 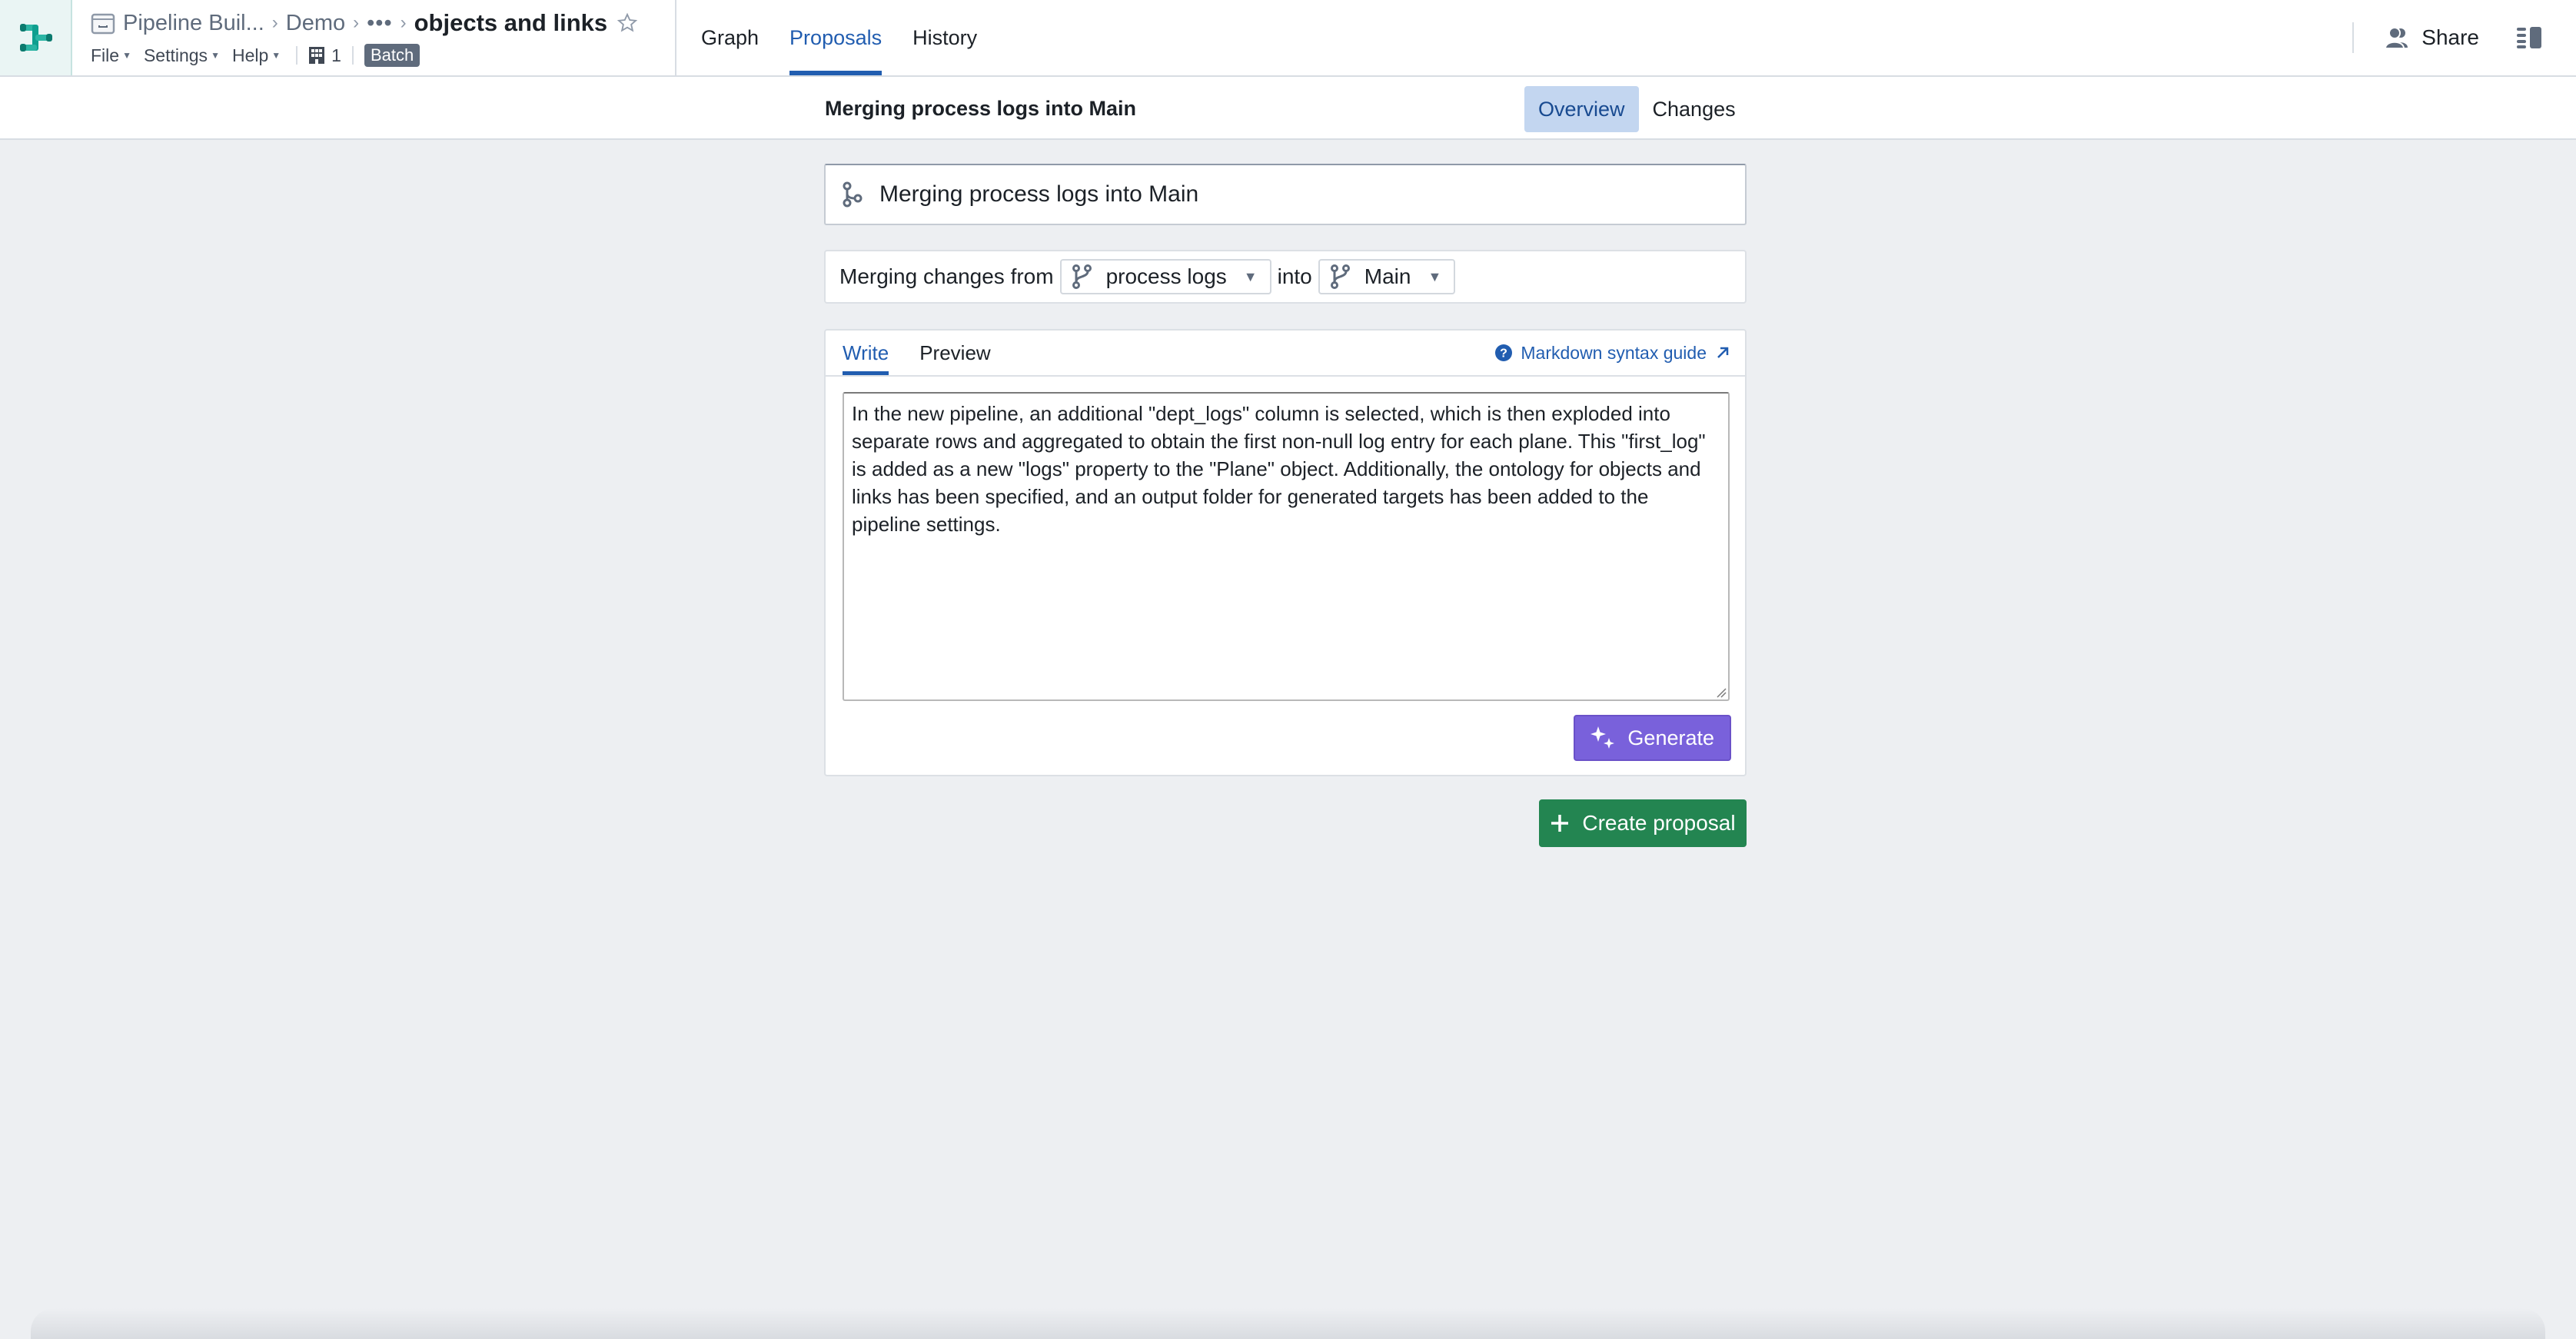 What do you see at coordinates (1294, 276) in the screenshot?
I see `merge-connector-label: into` at bounding box center [1294, 276].